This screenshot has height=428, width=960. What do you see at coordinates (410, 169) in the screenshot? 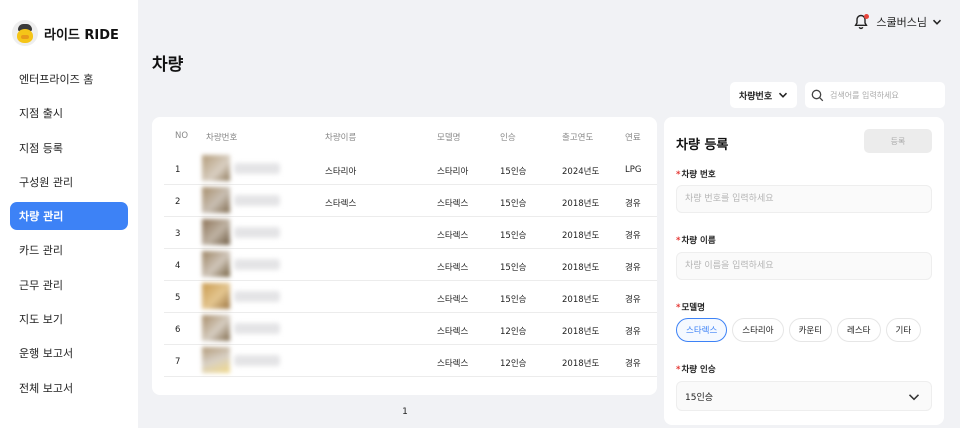
I see `table-row: 1 스타리아 스타리아 15인승 2024년도 LPG` at bounding box center [410, 169].